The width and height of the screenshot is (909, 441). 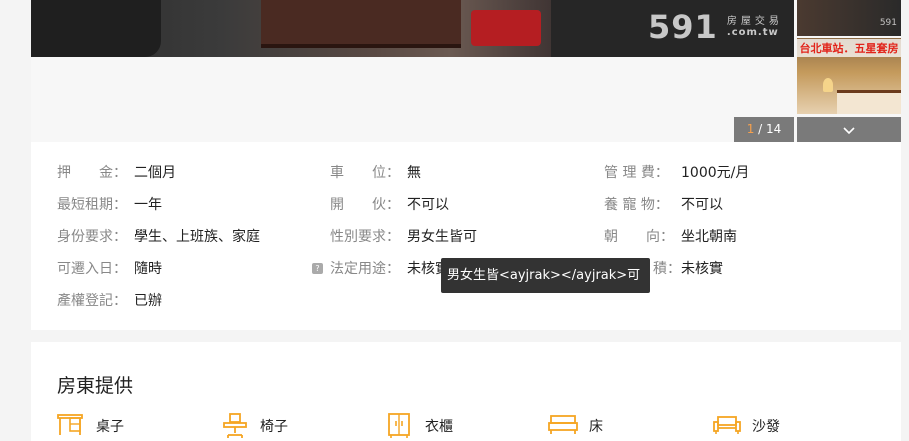 What do you see at coordinates (92, 205) in the screenshot?
I see `min-lease-label: 最短租期：` at bounding box center [92, 205].